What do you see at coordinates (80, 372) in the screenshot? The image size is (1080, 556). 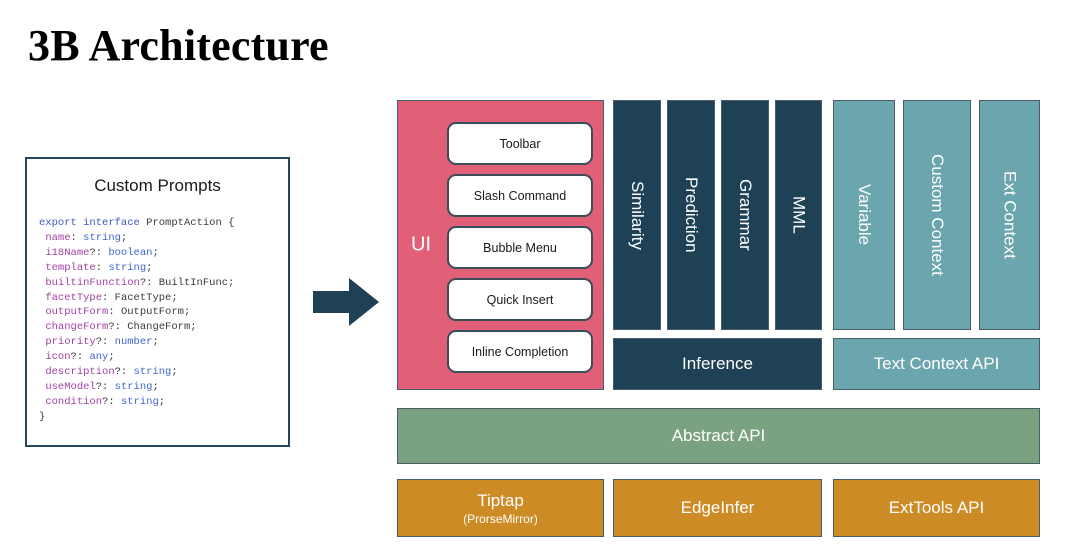 I see `code-token: description` at bounding box center [80, 372].